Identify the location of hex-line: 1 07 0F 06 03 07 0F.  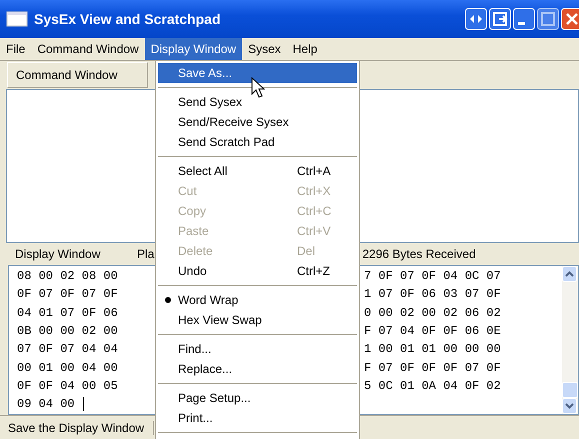
(432, 294).